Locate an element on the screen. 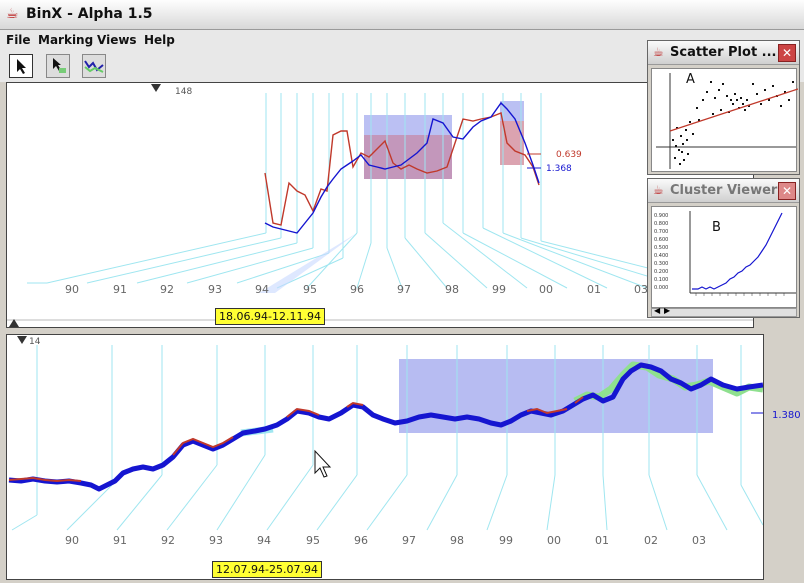  pointer-icon is located at coordinates (21, 66).